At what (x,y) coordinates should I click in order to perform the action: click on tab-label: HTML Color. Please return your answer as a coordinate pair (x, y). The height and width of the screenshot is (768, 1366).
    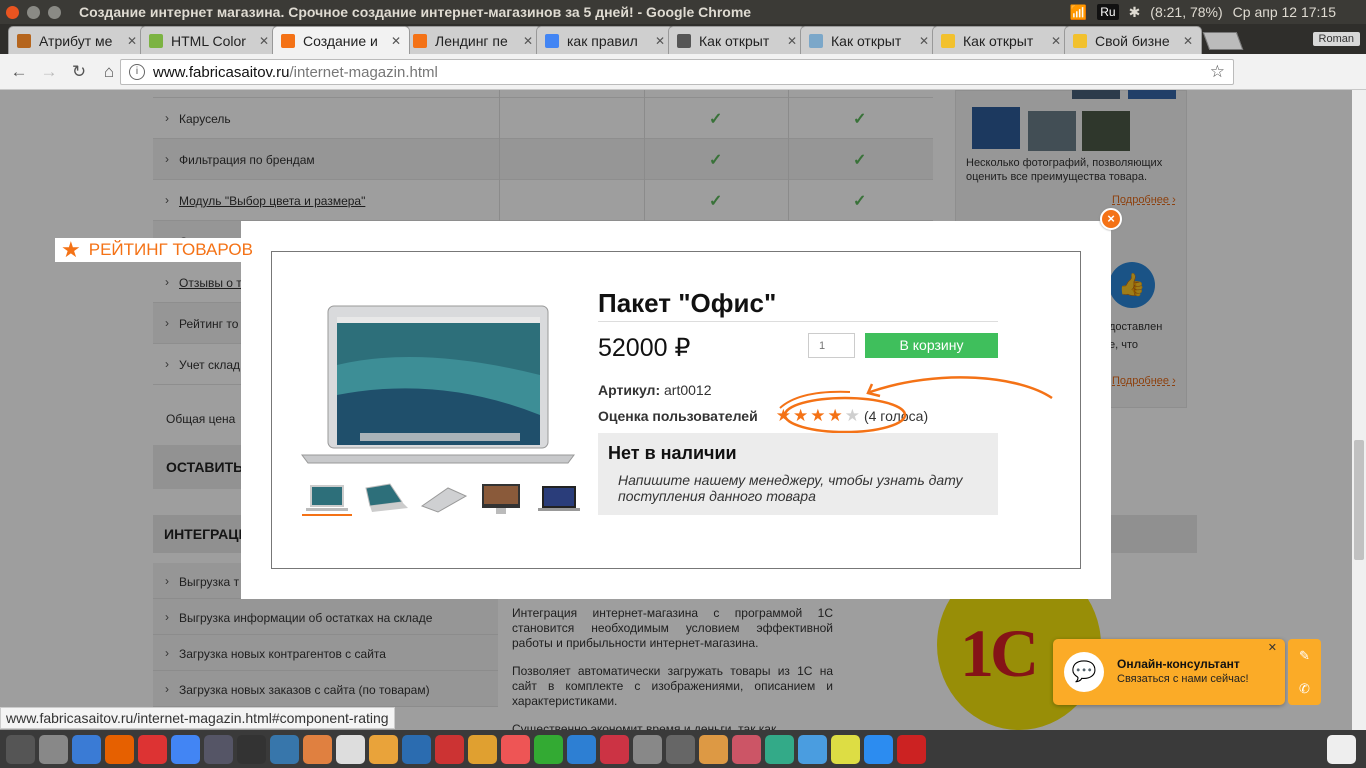
    Looking at the image, I should click on (208, 40).